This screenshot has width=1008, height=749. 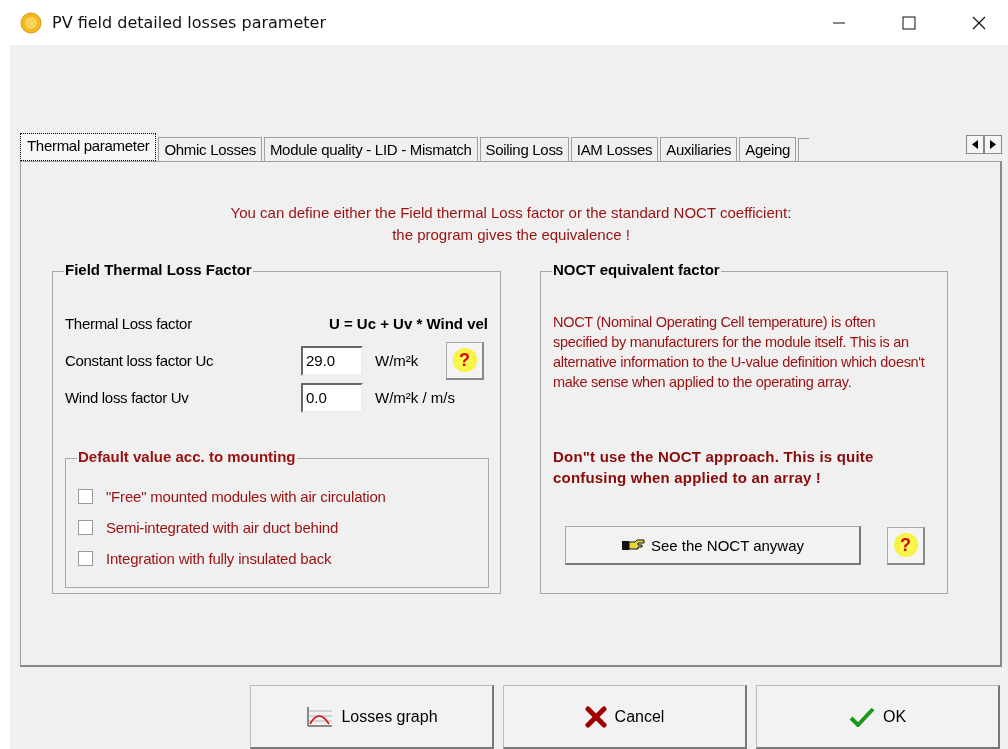 I want to click on tab: Soiling Loss, so click(x=524, y=149).